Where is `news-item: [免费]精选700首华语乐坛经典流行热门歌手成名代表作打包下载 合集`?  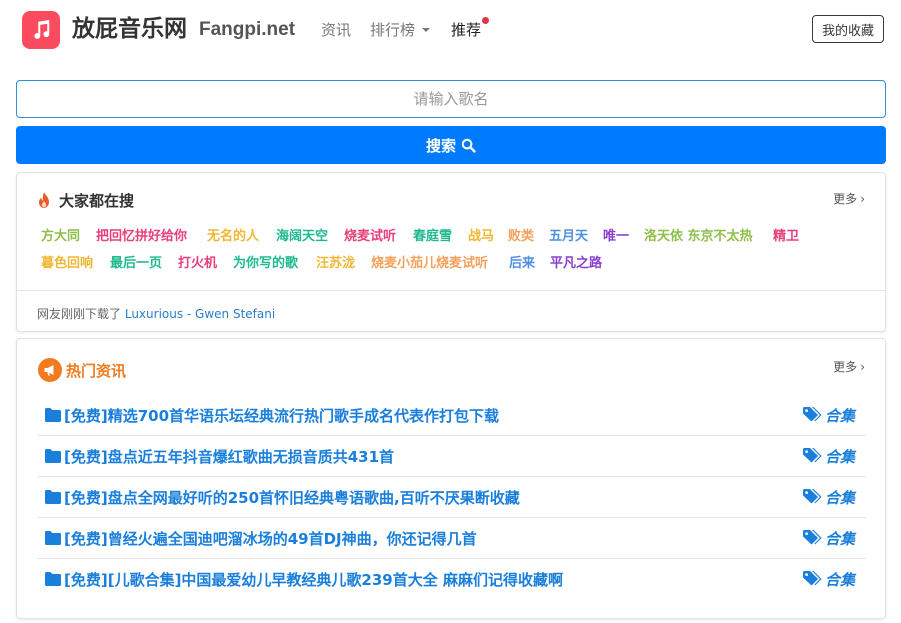 news-item: [免费]精选700首华语乐坛经典流行热门歌手成名代表作打包下载 合集 is located at coordinates (451, 415).